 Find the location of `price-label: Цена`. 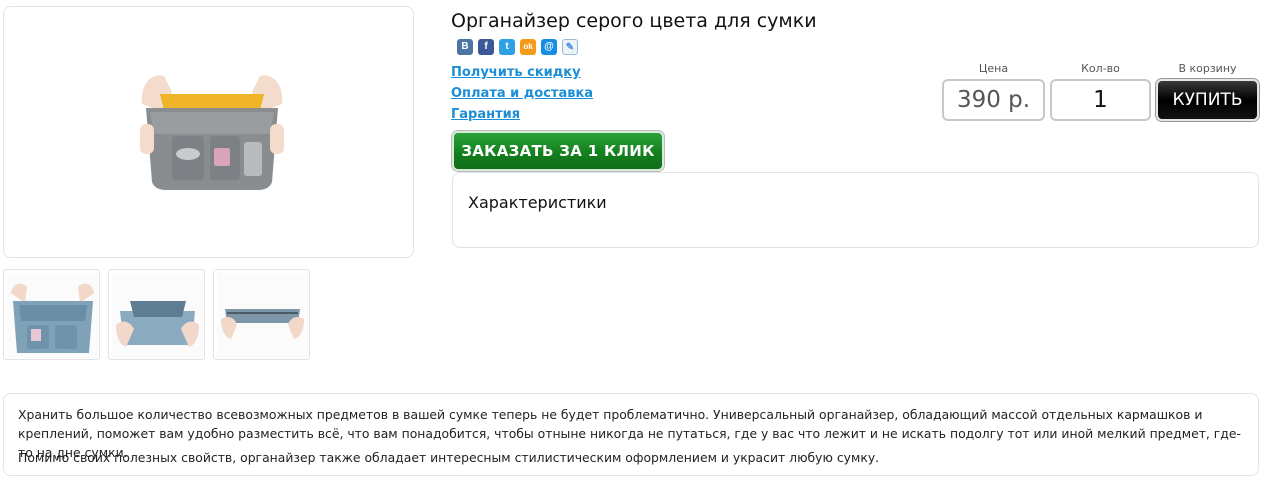

price-label: Цена is located at coordinates (993, 68).